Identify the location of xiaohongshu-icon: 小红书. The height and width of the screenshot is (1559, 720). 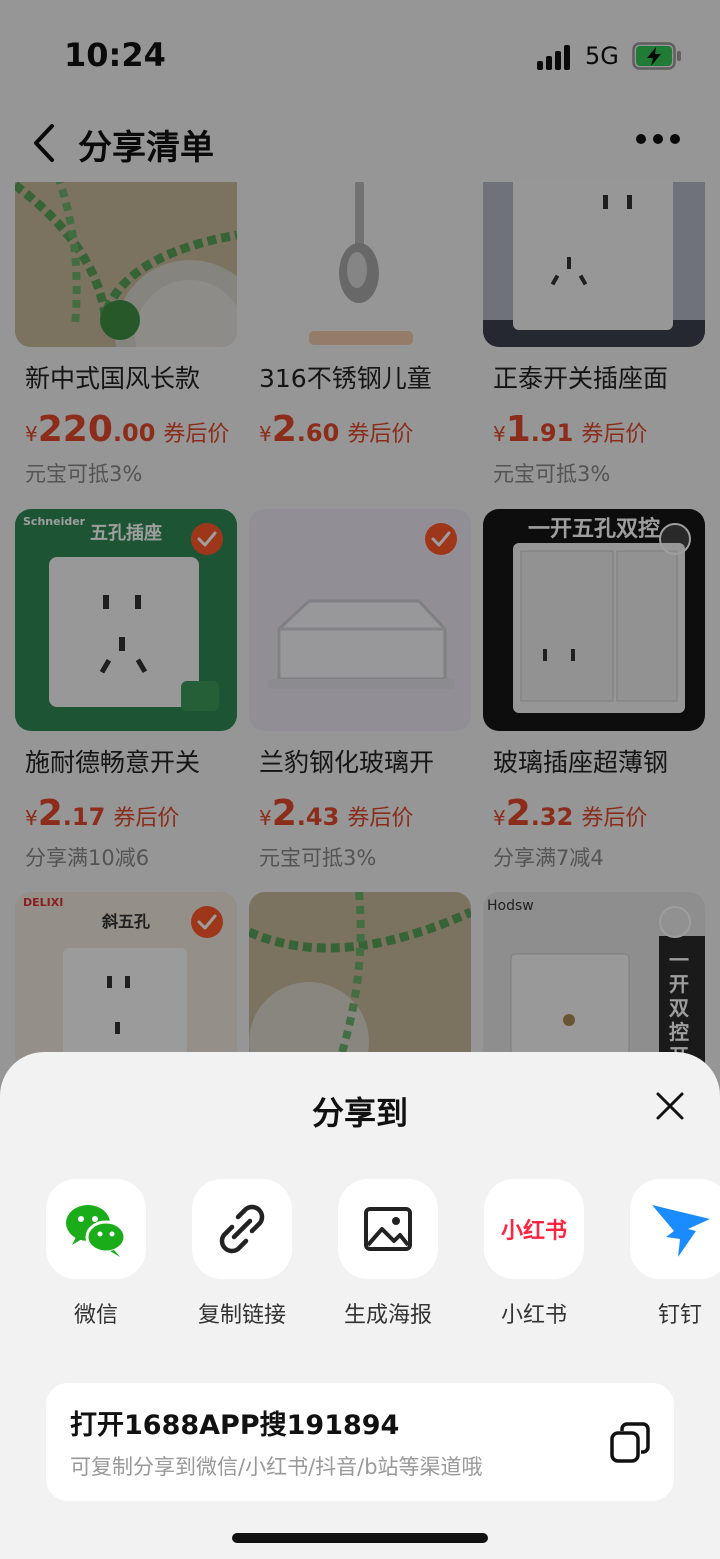
(534, 1229).